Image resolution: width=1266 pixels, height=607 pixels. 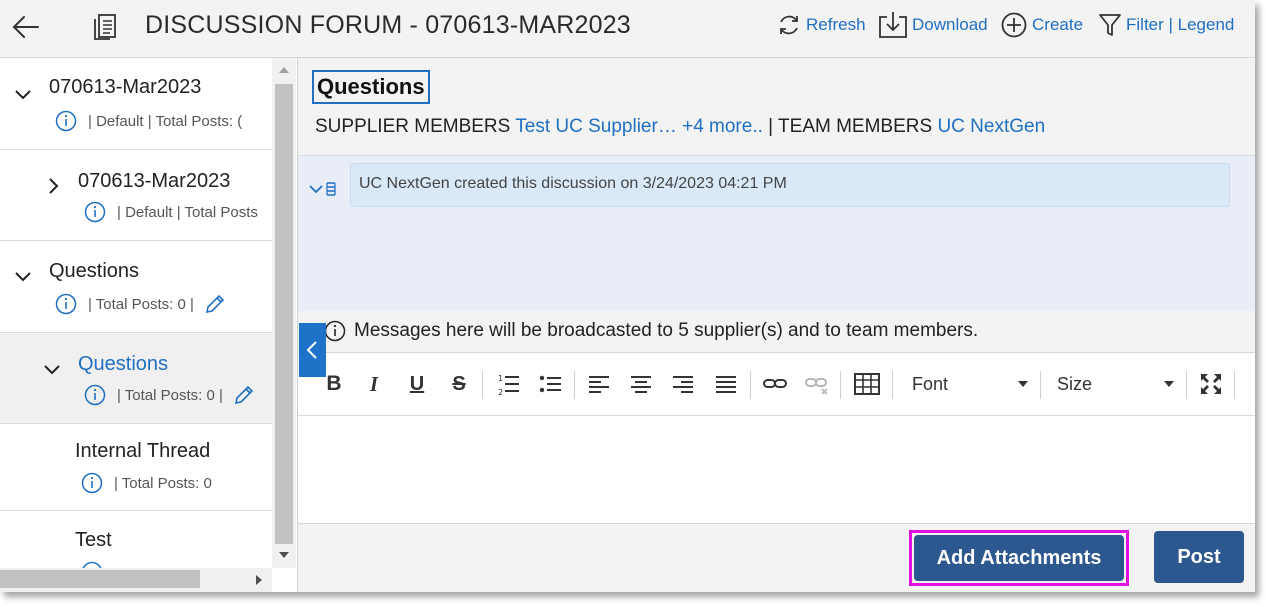 What do you see at coordinates (136, 467) in the screenshot?
I see `tree-item-internal-thread: Internal Thread | Total Posts: 0` at bounding box center [136, 467].